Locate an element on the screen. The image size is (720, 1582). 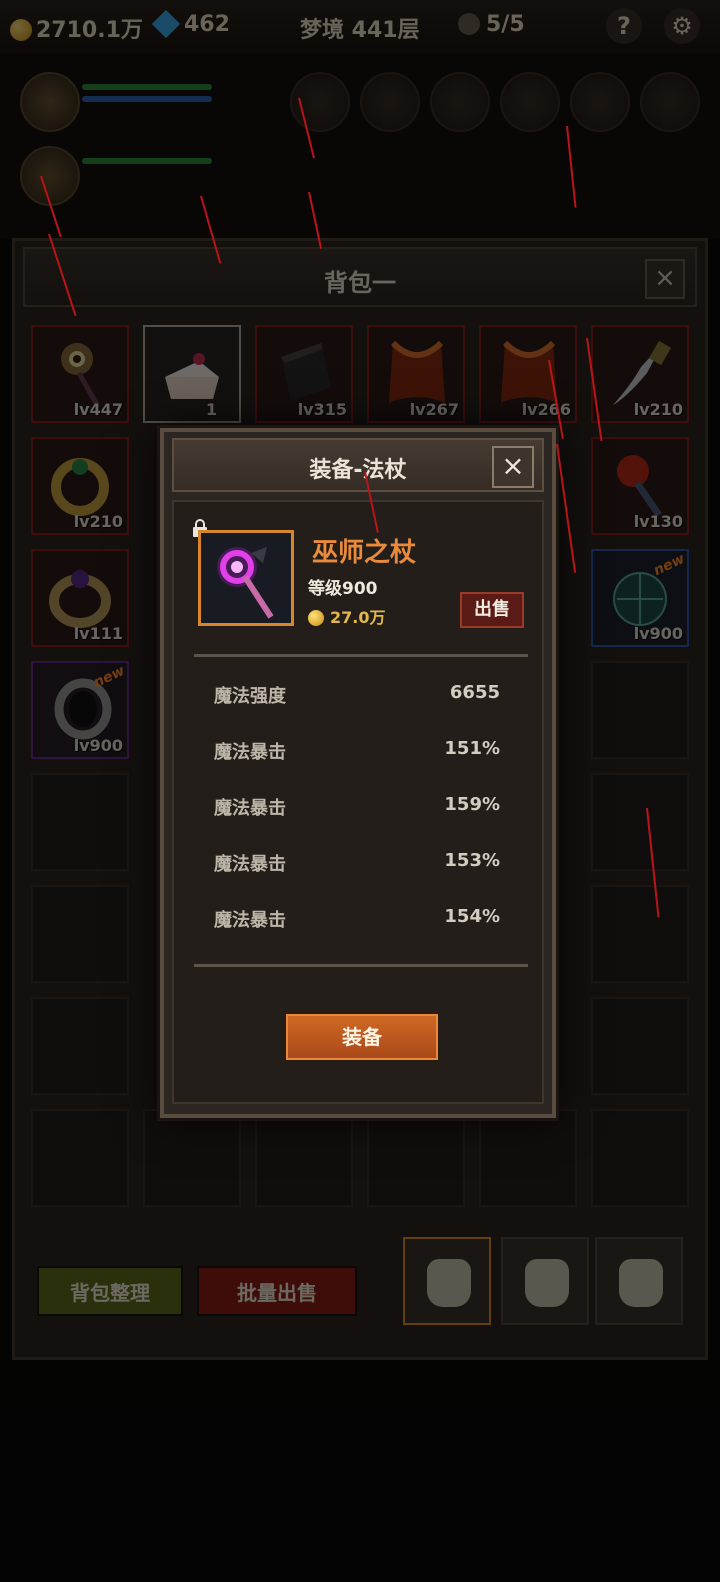
batch-sell-button: 批量出售 is located at coordinates (277, 1291).